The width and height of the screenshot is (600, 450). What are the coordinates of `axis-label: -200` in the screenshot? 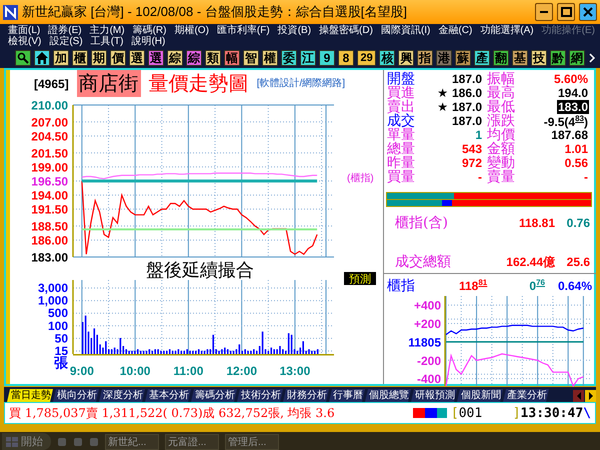 It's located at (428, 361).